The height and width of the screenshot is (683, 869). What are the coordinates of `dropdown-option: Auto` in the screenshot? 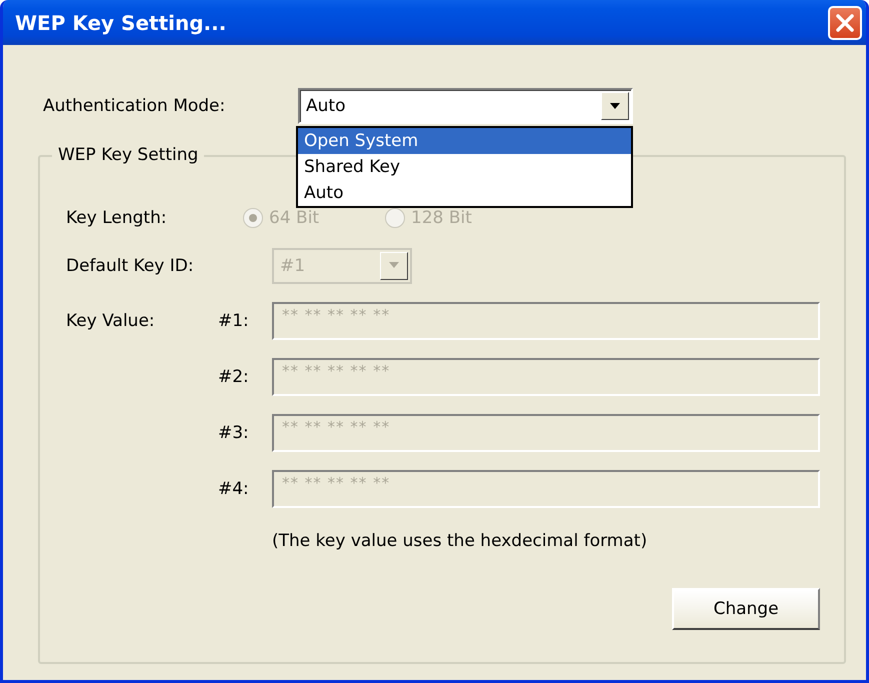 It's located at (464, 193).